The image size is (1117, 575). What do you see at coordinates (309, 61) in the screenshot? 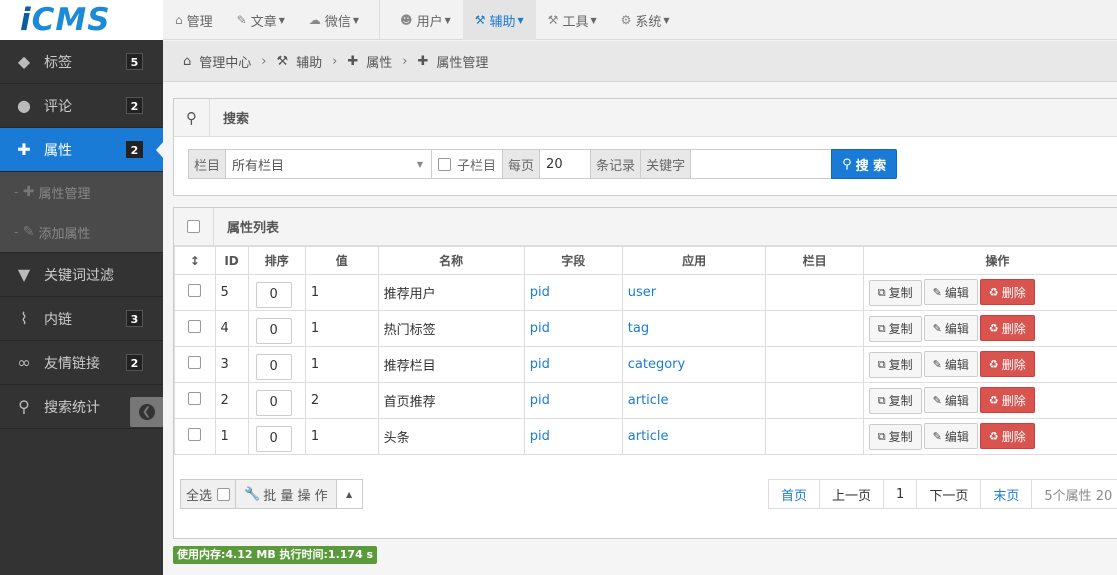
I see `breadcrumb-item: 辅助` at bounding box center [309, 61].